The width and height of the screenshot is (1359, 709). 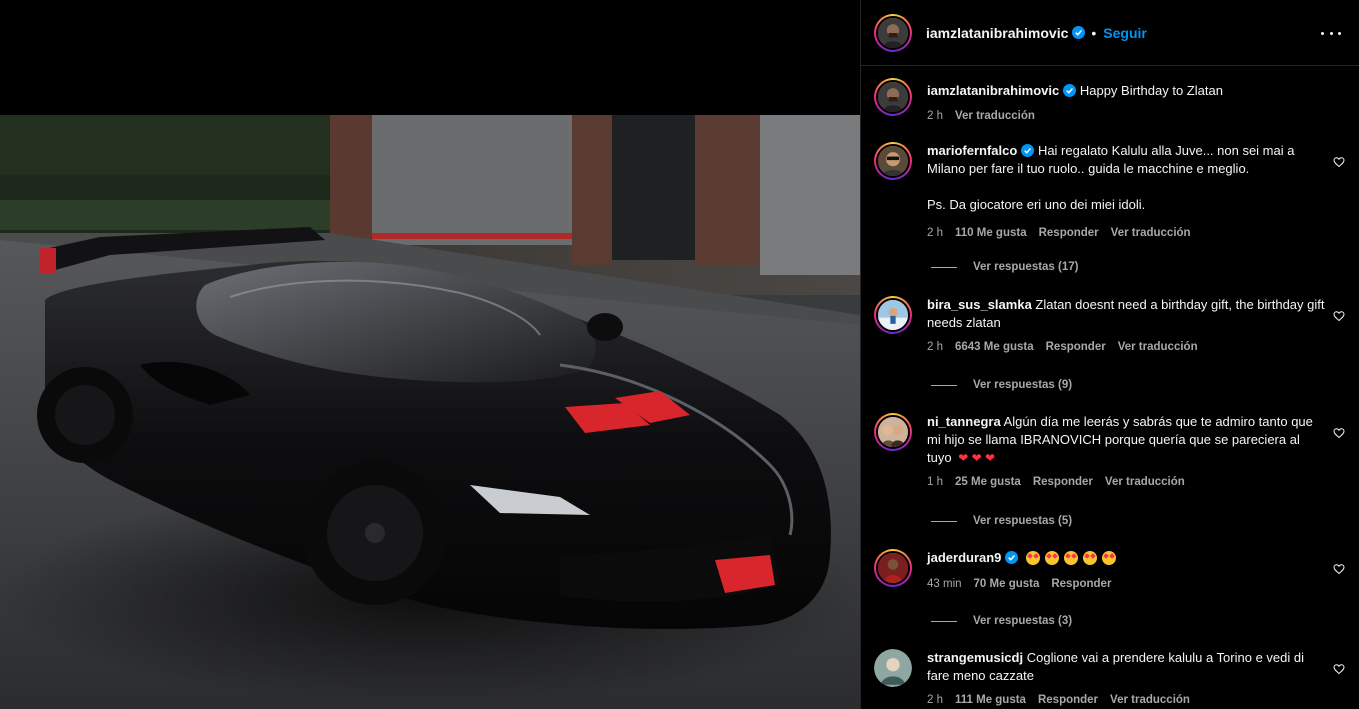 I want to click on post-header: iamzlatanibrahimovic • Seguir, so click(x=1110, y=33).